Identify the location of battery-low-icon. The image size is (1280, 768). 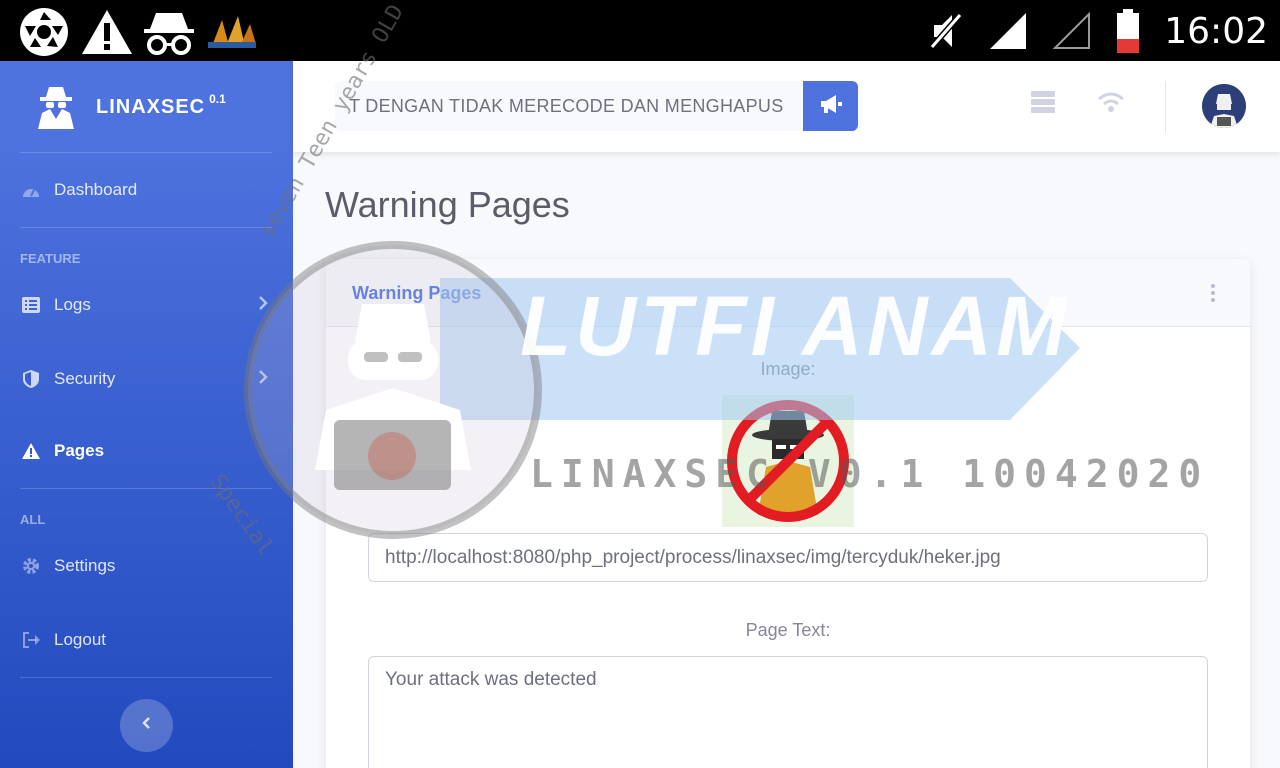
(1128, 31).